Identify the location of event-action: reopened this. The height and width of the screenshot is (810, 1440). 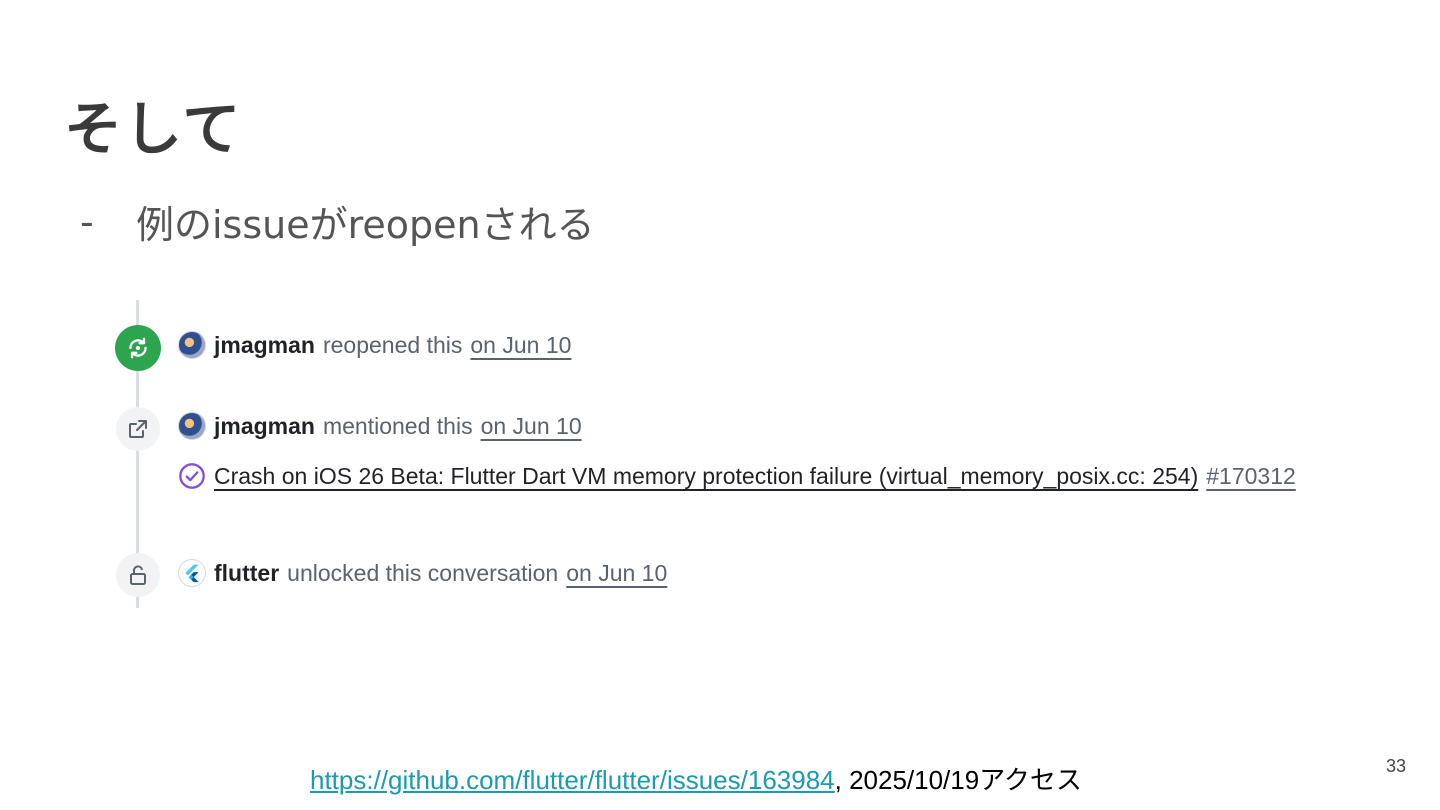
(392, 344).